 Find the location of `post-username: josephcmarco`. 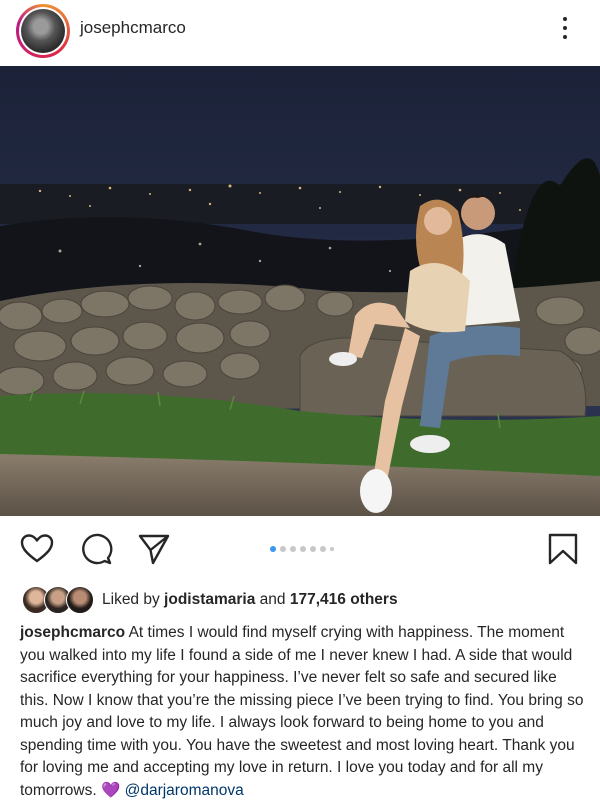

post-username: josephcmarco is located at coordinates (133, 28).